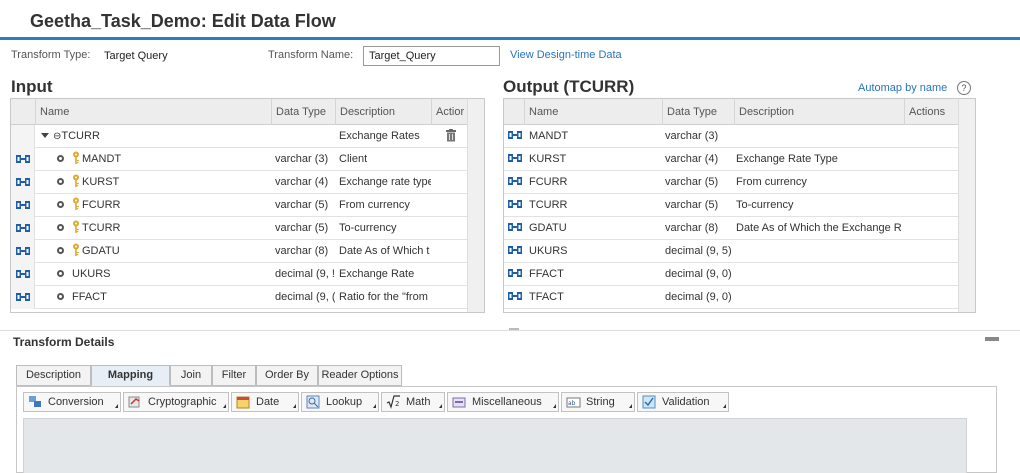  I want to click on date-button: Date, so click(265, 402).